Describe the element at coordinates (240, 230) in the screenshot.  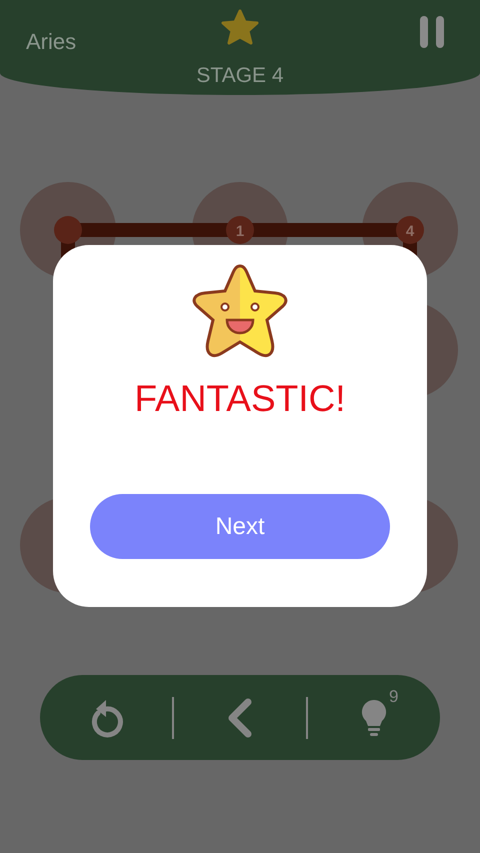
I see `numbered-node: 1` at that location.